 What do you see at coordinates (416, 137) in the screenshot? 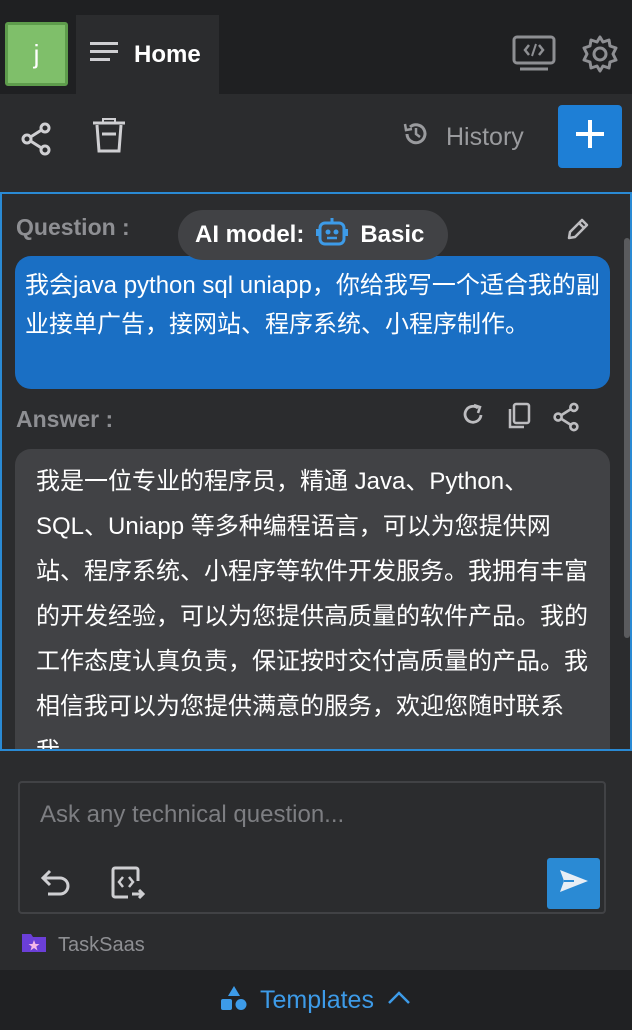
I see `history-icon` at bounding box center [416, 137].